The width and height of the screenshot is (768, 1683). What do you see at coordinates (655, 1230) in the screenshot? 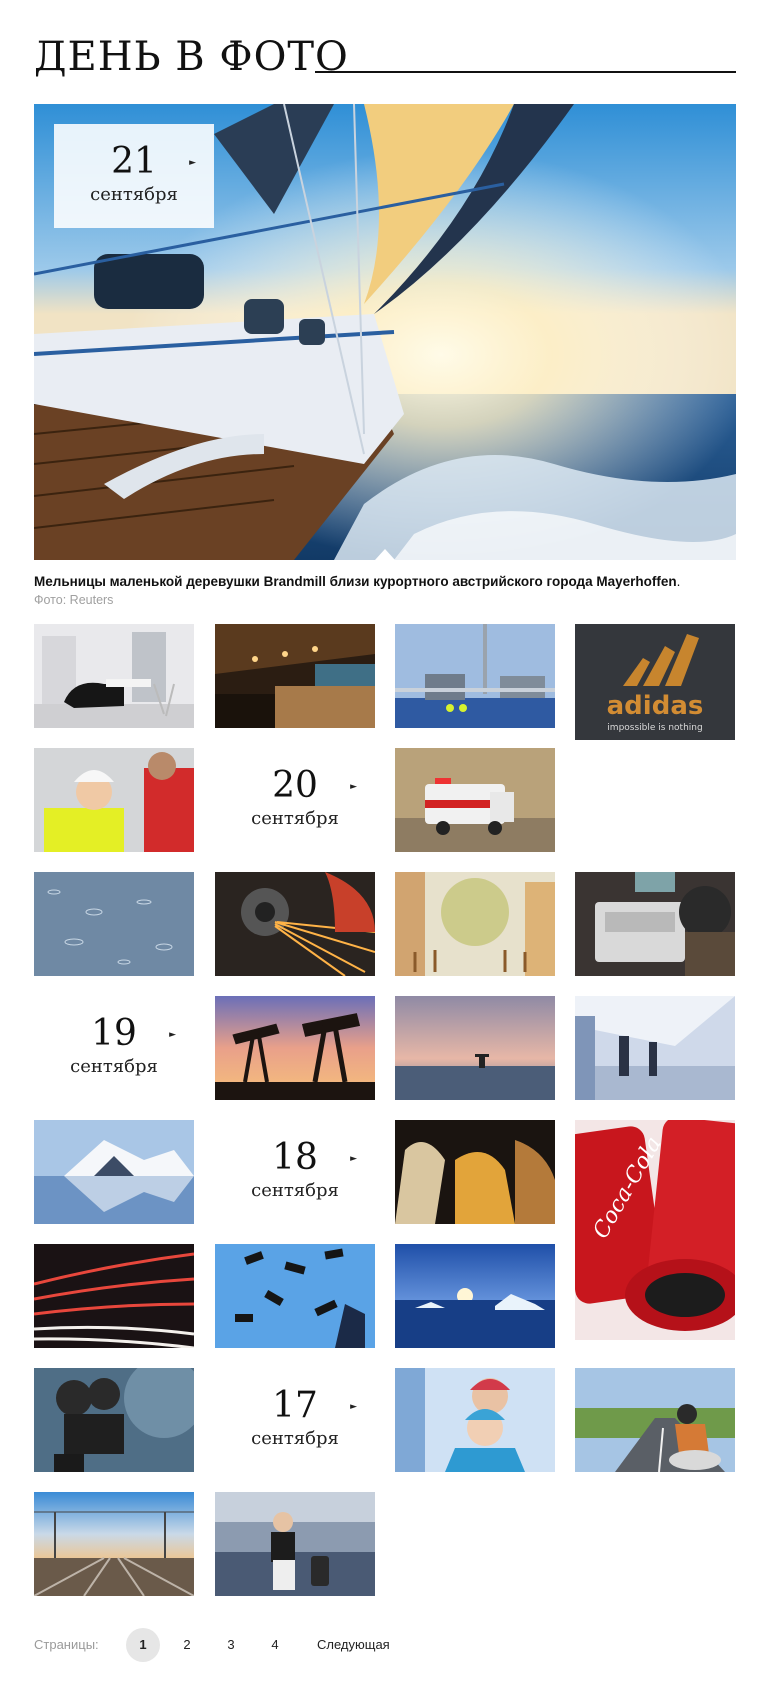
I see `photo-thumb-coca-cola: Coca-Cola` at bounding box center [655, 1230].